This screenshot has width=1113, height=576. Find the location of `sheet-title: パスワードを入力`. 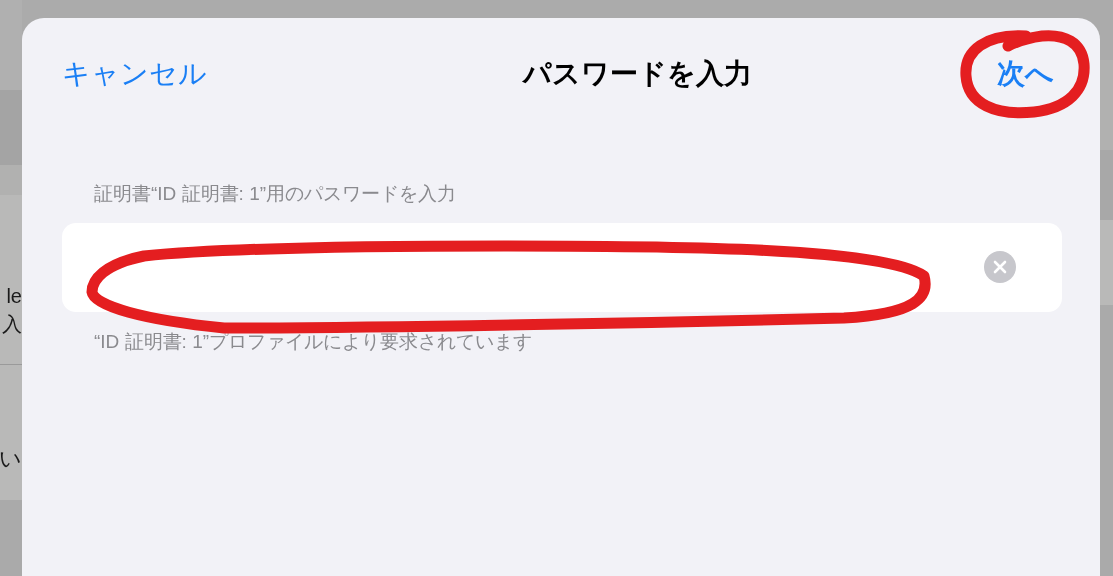

sheet-title: パスワードを入力 is located at coordinates (637, 74).